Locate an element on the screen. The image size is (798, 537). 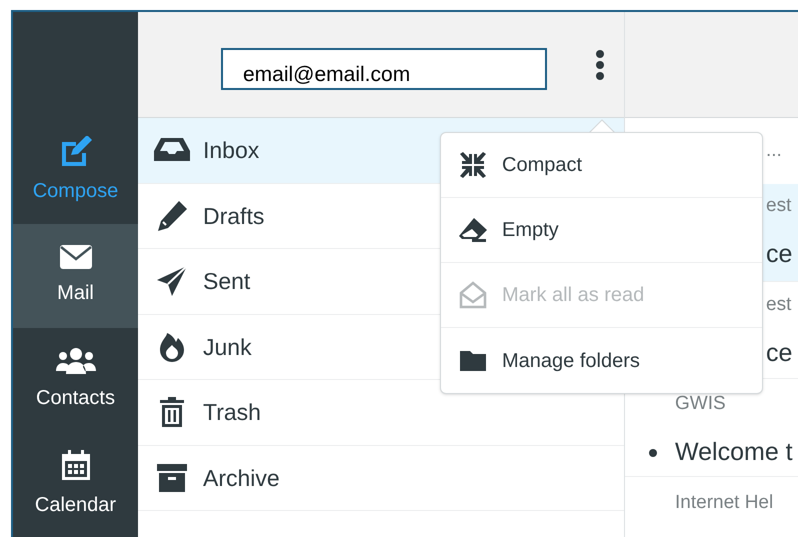
account-field: email@email.com is located at coordinates (384, 69).